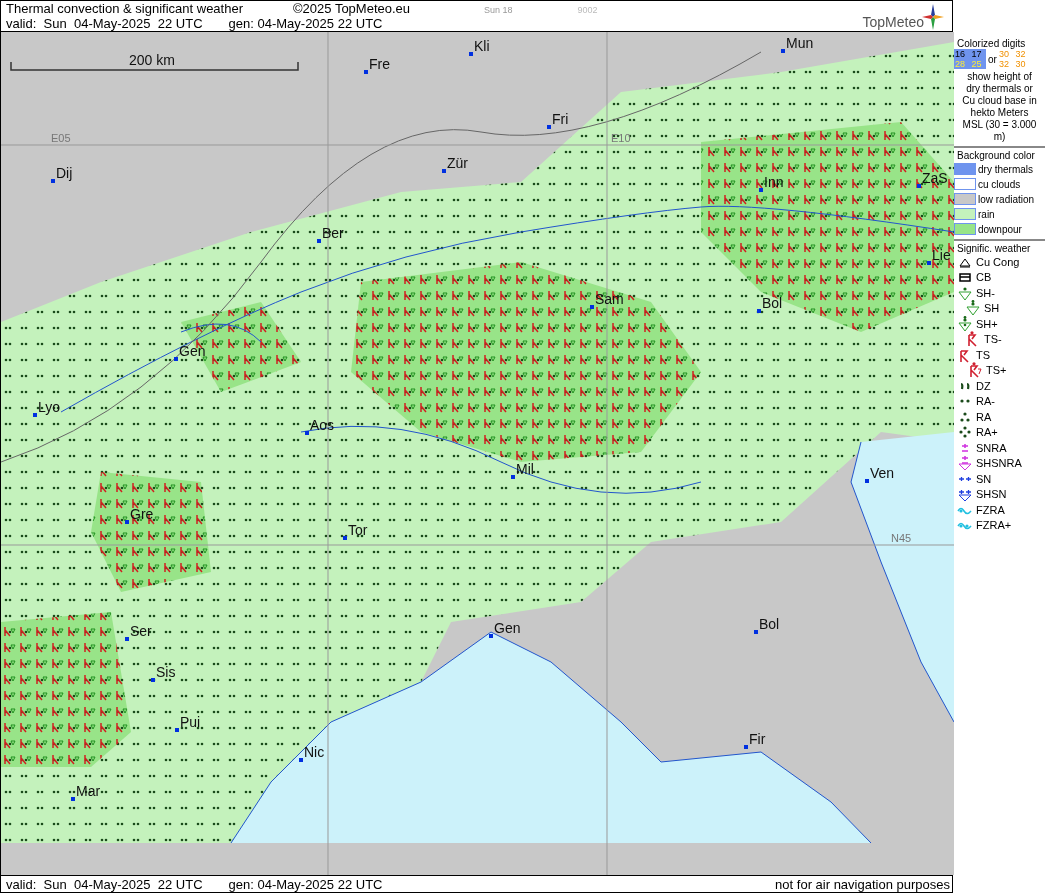 The image size is (1045, 893). I want to click on copyright-text: ©2025 TopMeteo.eu, so click(352, 8).